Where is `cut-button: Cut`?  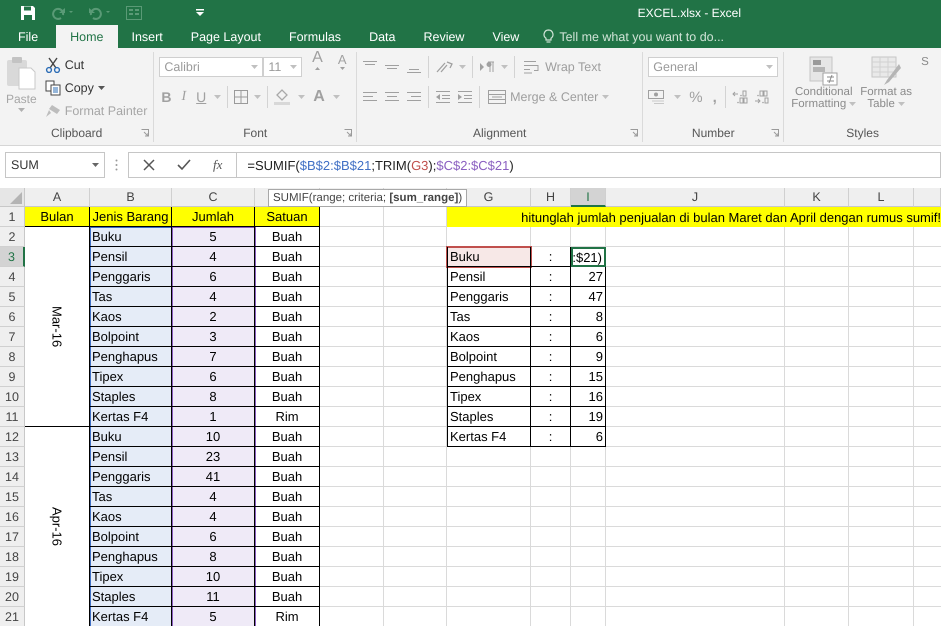 cut-button: Cut is located at coordinates (96, 65).